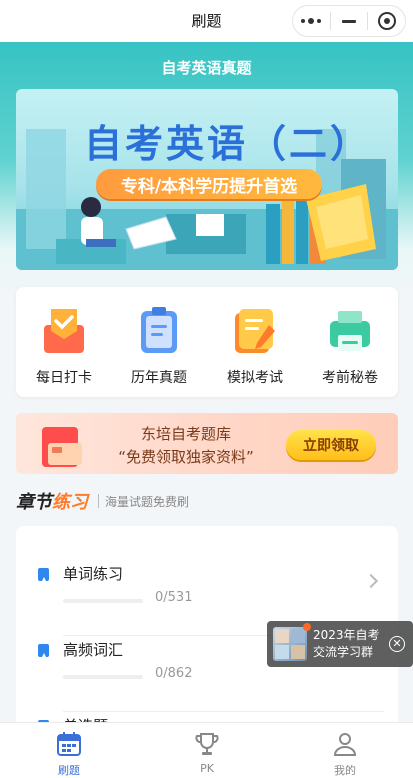 This screenshot has width=413, height=778. What do you see at coordinates (207, 342) in the screenshot?
I see `quick-actions-card: 每日打卡 历年真题 模拟考试 考前秘卷` at bounding box center [207, 342].